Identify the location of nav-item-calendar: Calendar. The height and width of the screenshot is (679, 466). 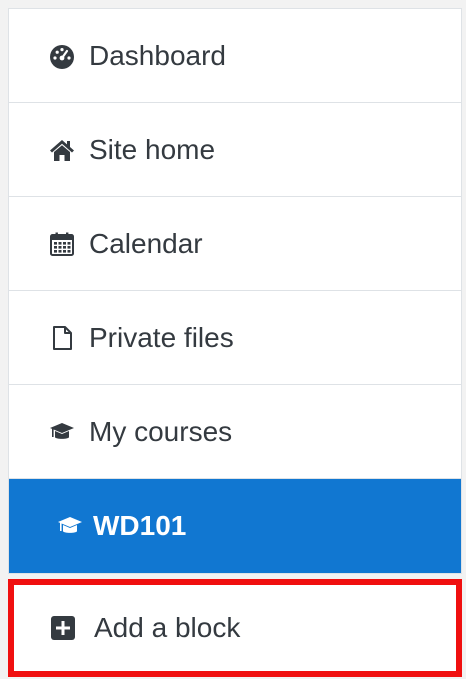
(235, 244).